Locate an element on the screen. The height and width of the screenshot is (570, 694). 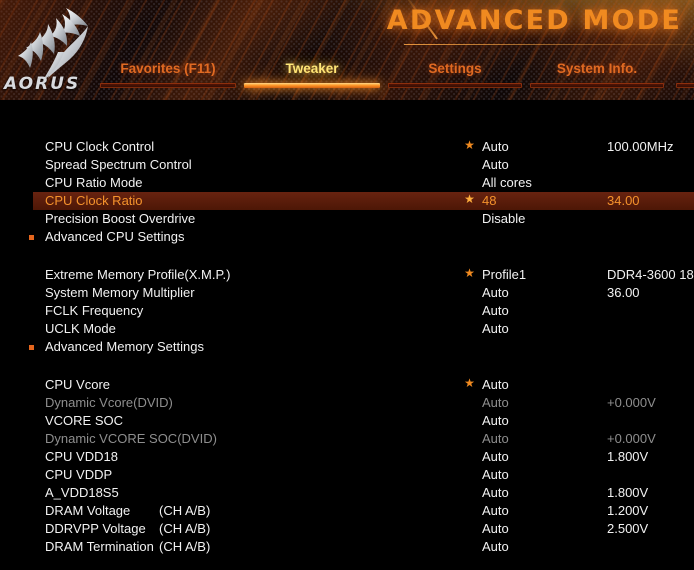
settings-row: DRAM Voltage (CH A/B) Auto 1.200V is located at coordinates (347, 511).